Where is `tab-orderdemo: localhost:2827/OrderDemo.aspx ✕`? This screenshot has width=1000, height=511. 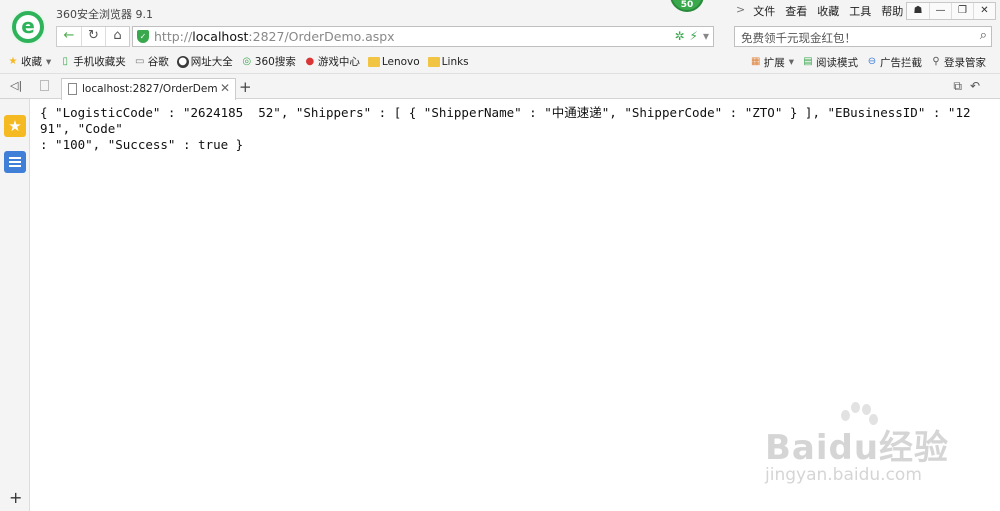
tab-orderdemo: localhost:2827/OrderDemo.aspx ✕ is located at coordinates (148, 89).